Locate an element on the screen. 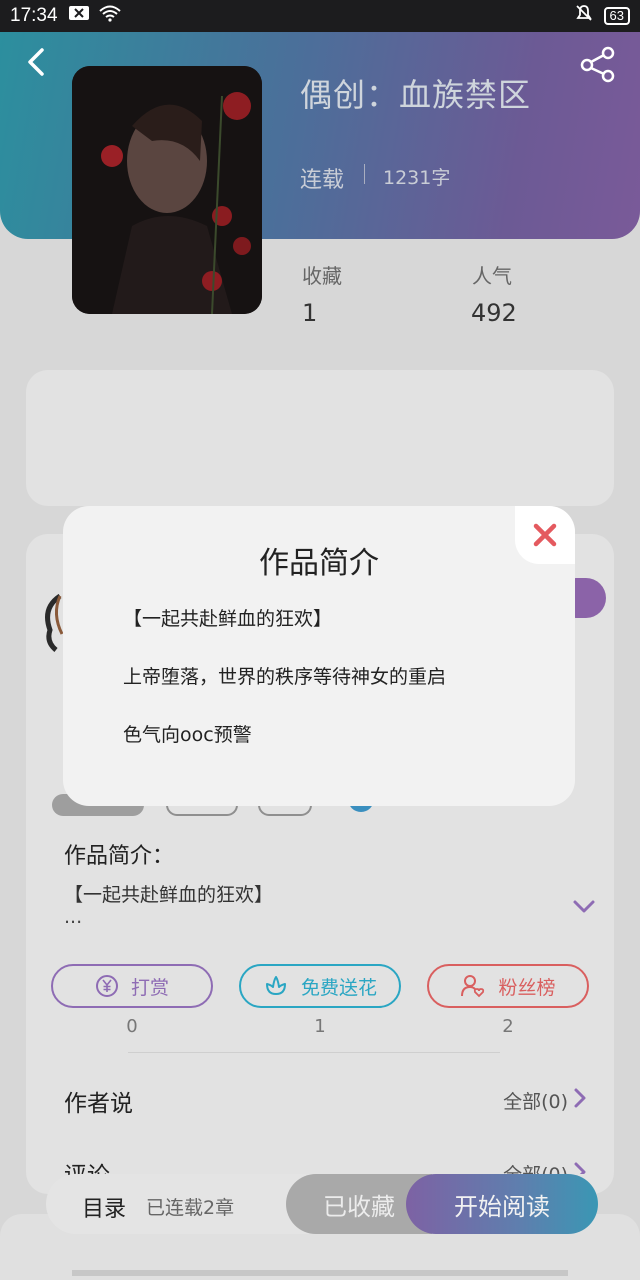 The width and height of the screenshot is (640, 1280). flower-count: 1 is located at coordinates (320, 1026).